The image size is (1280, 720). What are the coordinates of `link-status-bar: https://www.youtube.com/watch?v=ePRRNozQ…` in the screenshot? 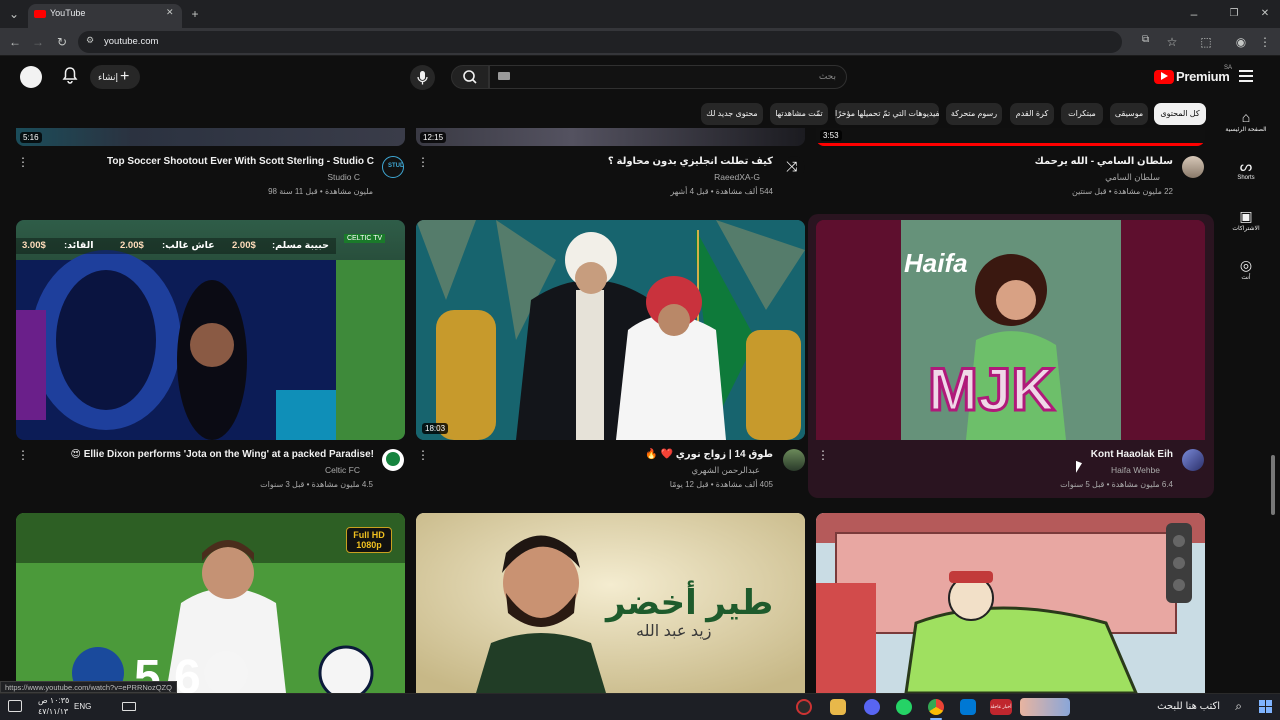 It's located at (88, 687).